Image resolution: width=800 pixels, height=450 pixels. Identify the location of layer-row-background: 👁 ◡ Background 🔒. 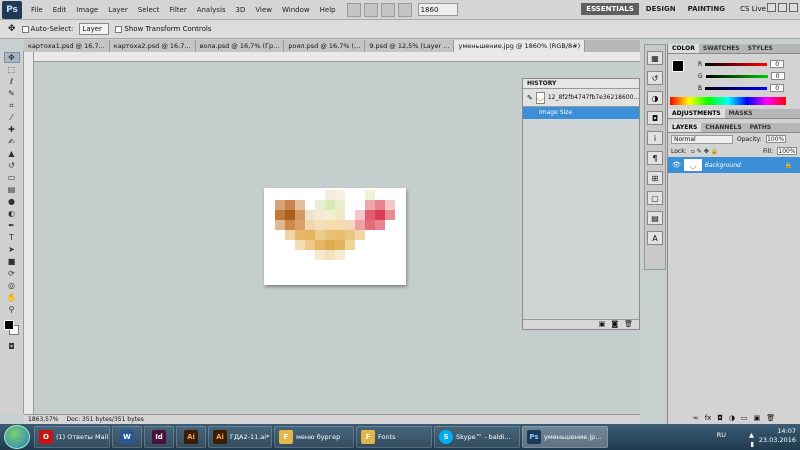
(734, 165).